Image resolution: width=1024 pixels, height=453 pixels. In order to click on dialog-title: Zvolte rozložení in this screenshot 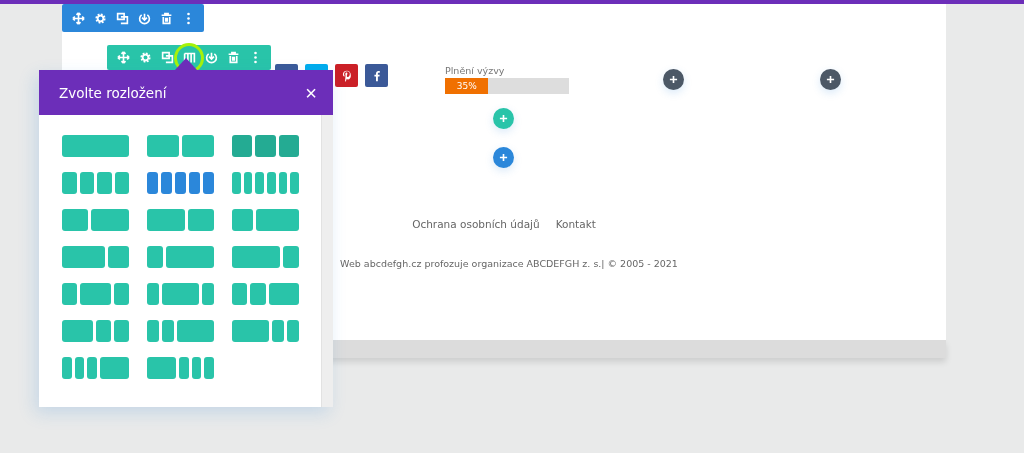, I will do `click(113, 92)`.